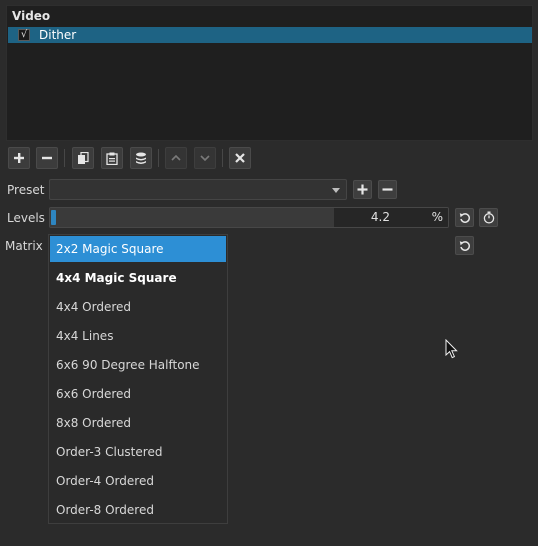 This screenshot has width=538, height=546. I want to click on preset-combo, so click(198, 189).